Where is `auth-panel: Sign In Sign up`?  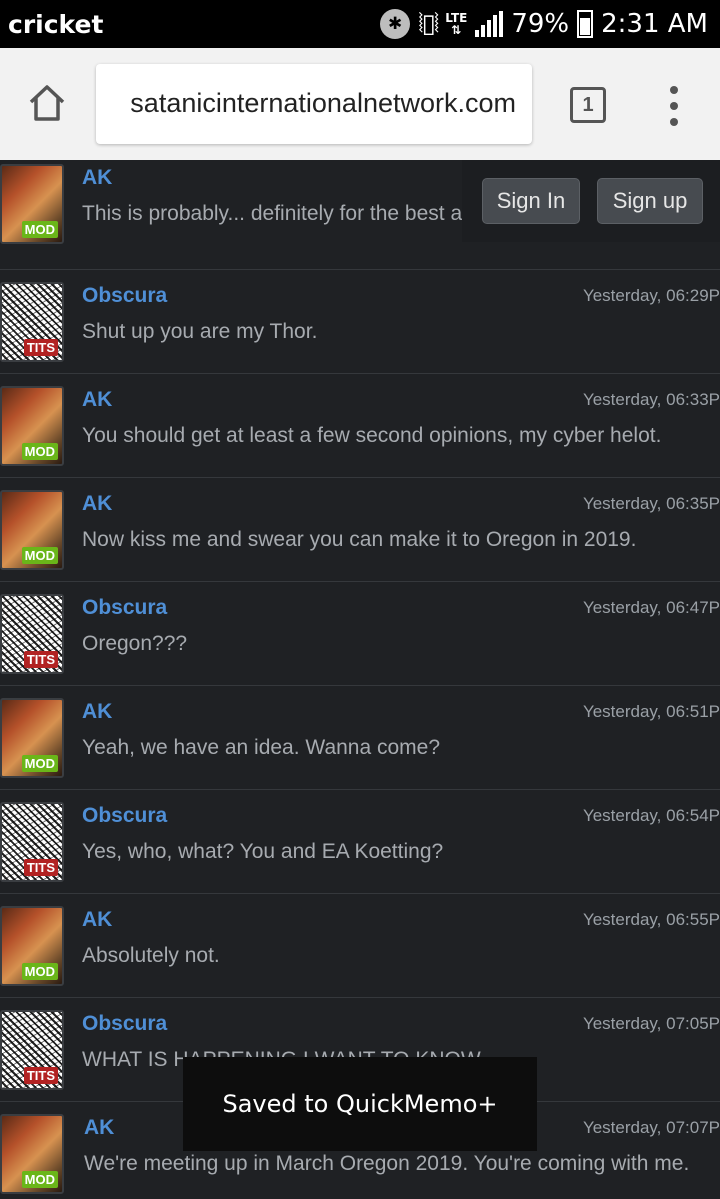 auth-panel: Sign In Sign up is located at coordinates (591, 201).